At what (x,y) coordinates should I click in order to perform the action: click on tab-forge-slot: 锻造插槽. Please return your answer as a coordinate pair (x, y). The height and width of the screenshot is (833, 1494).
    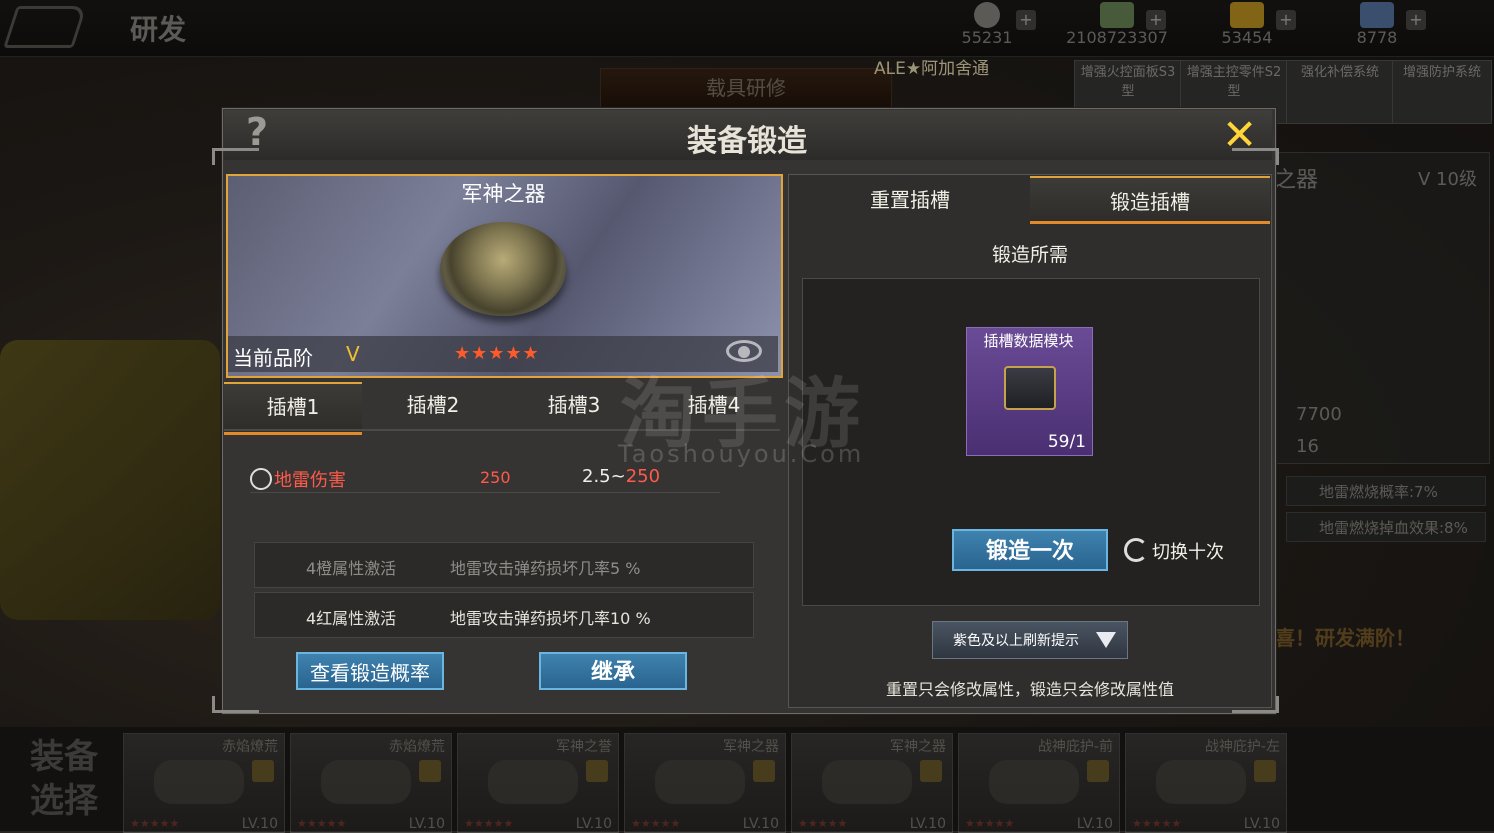
    Looking at the image, I should click on (1150, 200).